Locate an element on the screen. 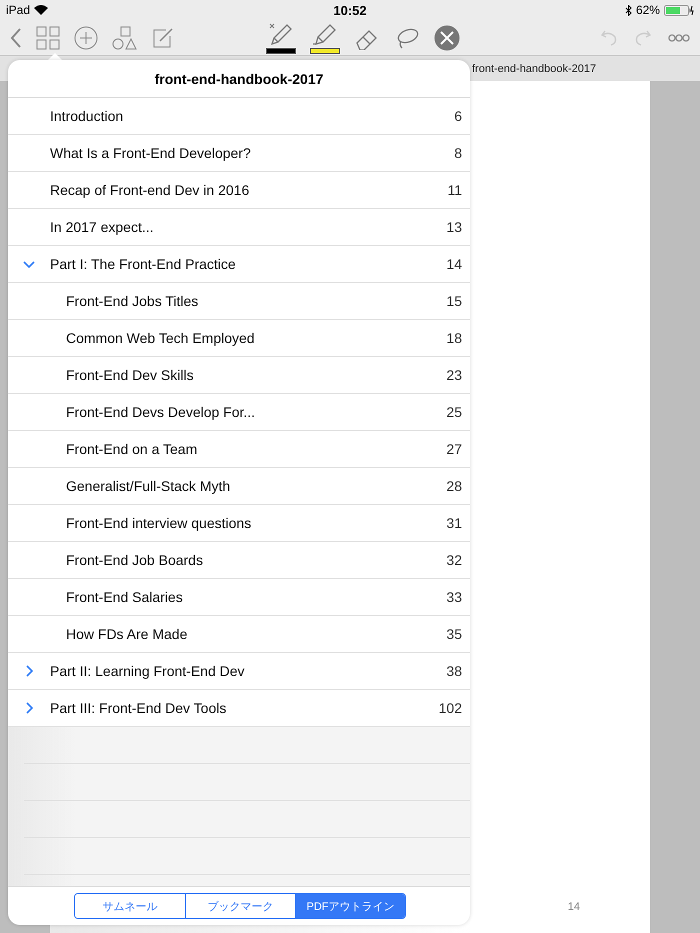  outline-item: Front-End Jobs Titles is located at coordinates (256, 301).